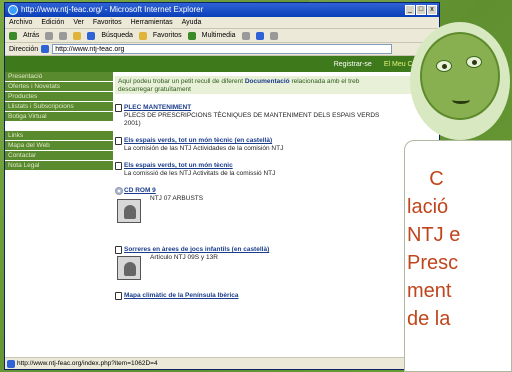 The height and width of the screenshot is (372, 512). What do you see at coordinates (177, 198) in the screenshot?
I see `entry-description: NTJ 07 ARBUSTS` at bounding box center [177, 198].